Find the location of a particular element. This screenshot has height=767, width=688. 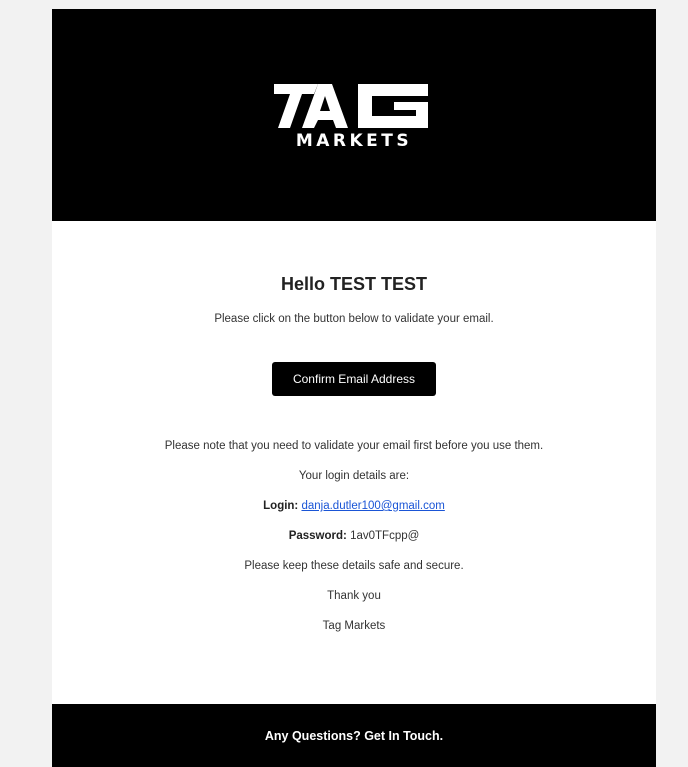

thank-you-text: Thank you is located at coordinates (354, 596).